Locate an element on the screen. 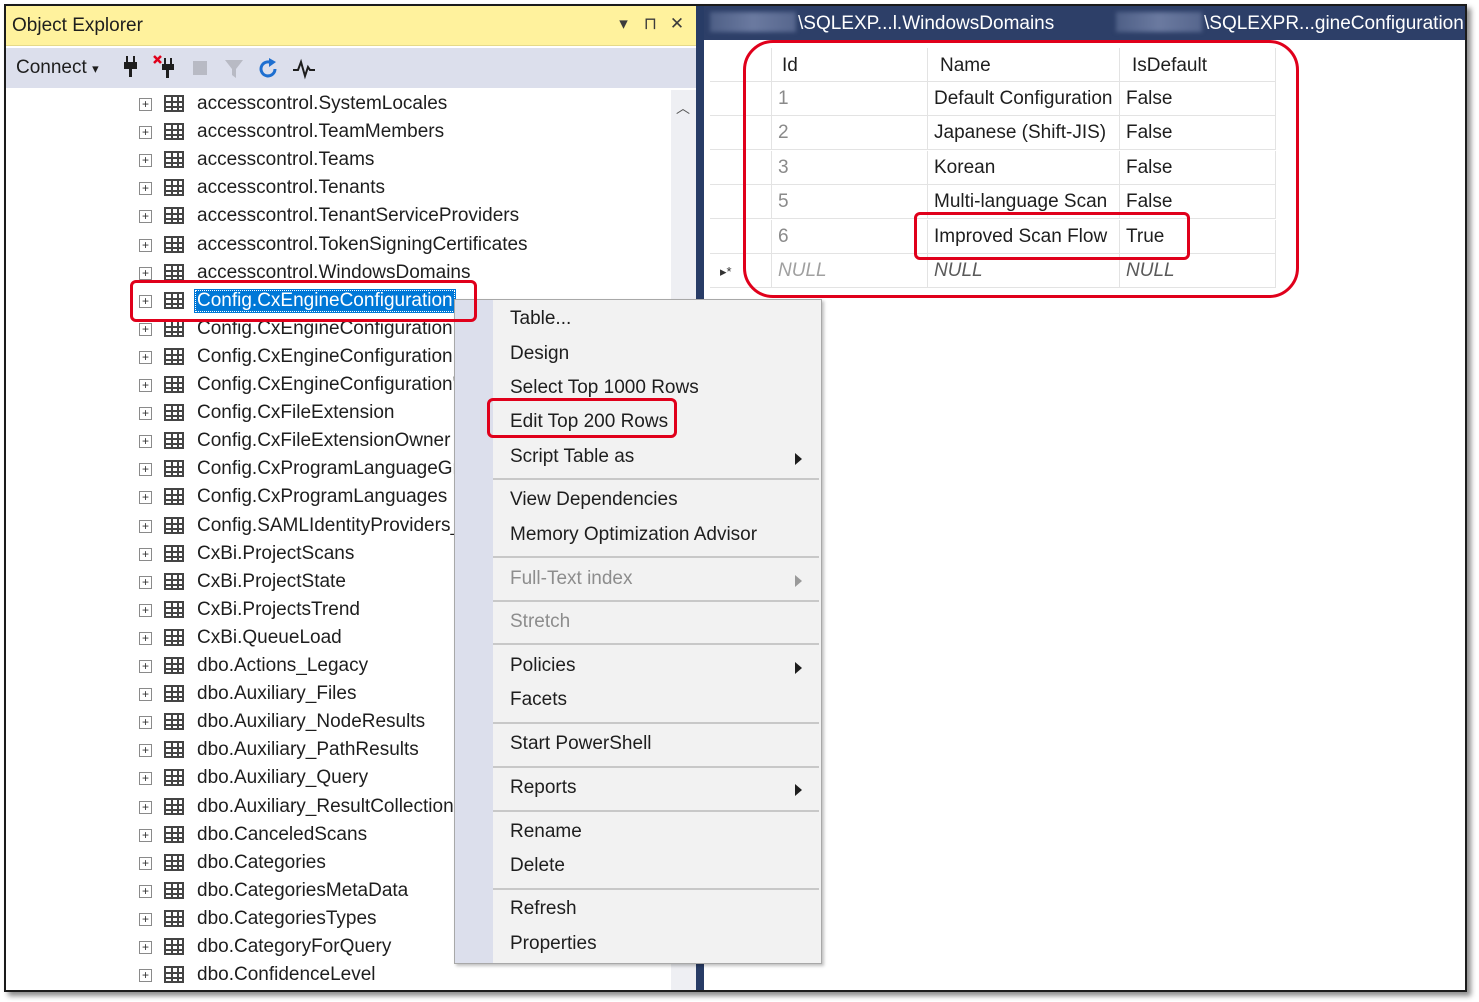 This screenshot has height=1002, width=1479. tree-item-table: + accesscontrol.Tenants is located at coordinates (338, 188).